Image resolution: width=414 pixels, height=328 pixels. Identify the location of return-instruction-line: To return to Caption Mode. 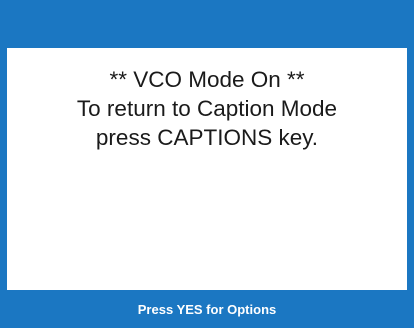
(207, 108).